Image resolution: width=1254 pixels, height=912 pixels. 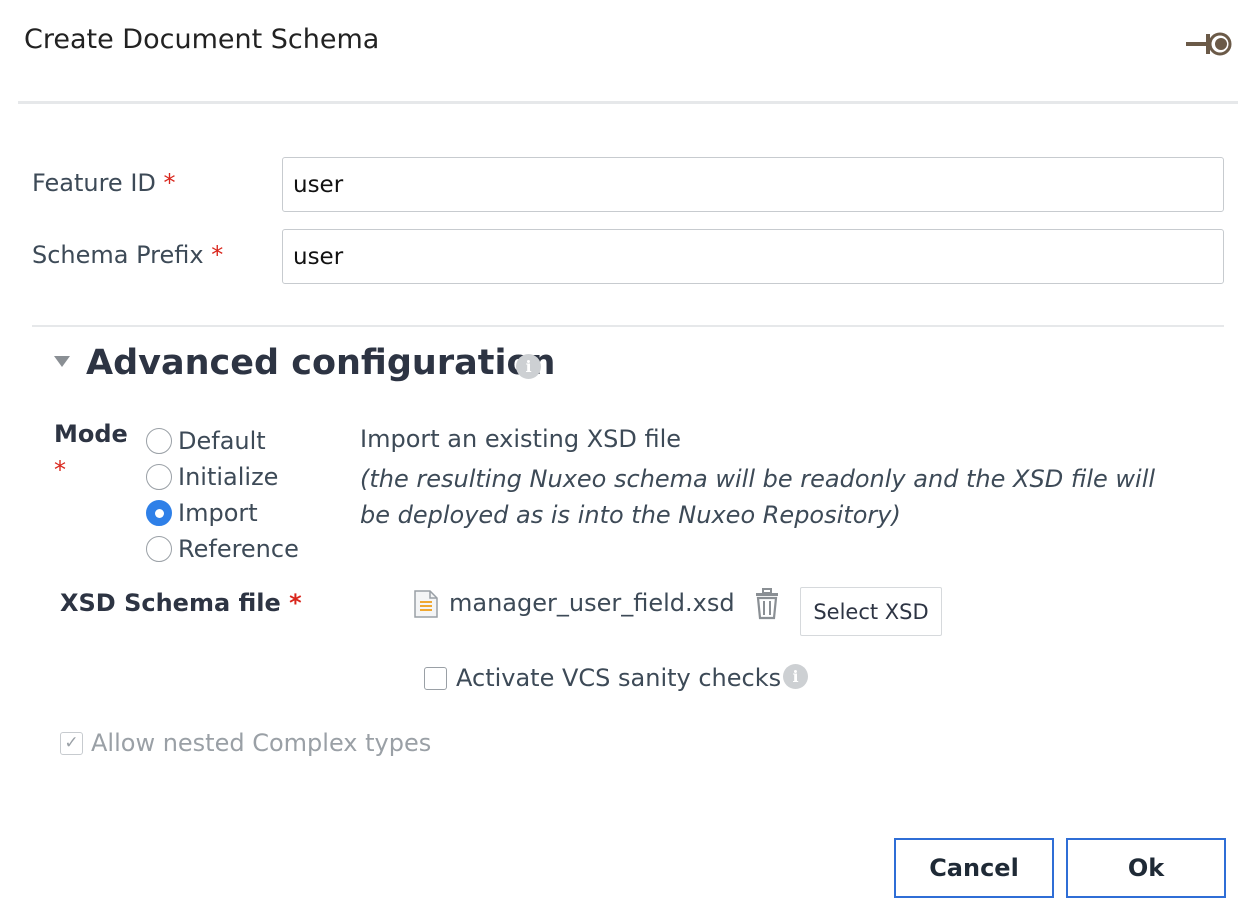 I want to click on radio-reference: Reference, so click(x=222, y=549).